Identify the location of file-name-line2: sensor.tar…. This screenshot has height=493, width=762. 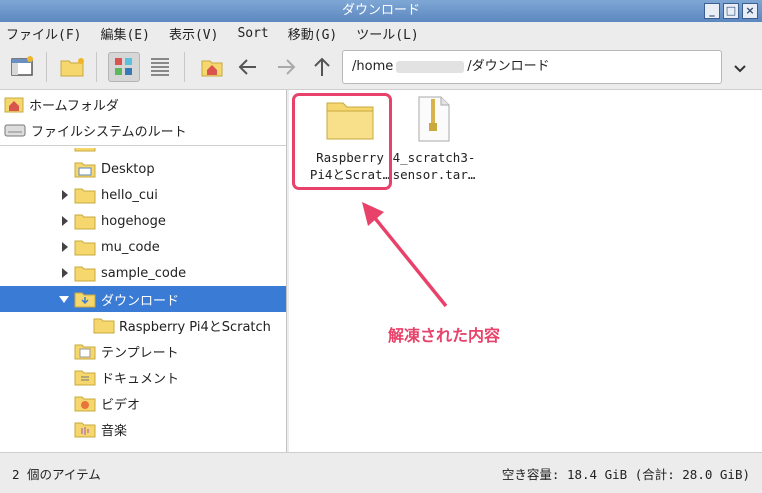
(434, 174).